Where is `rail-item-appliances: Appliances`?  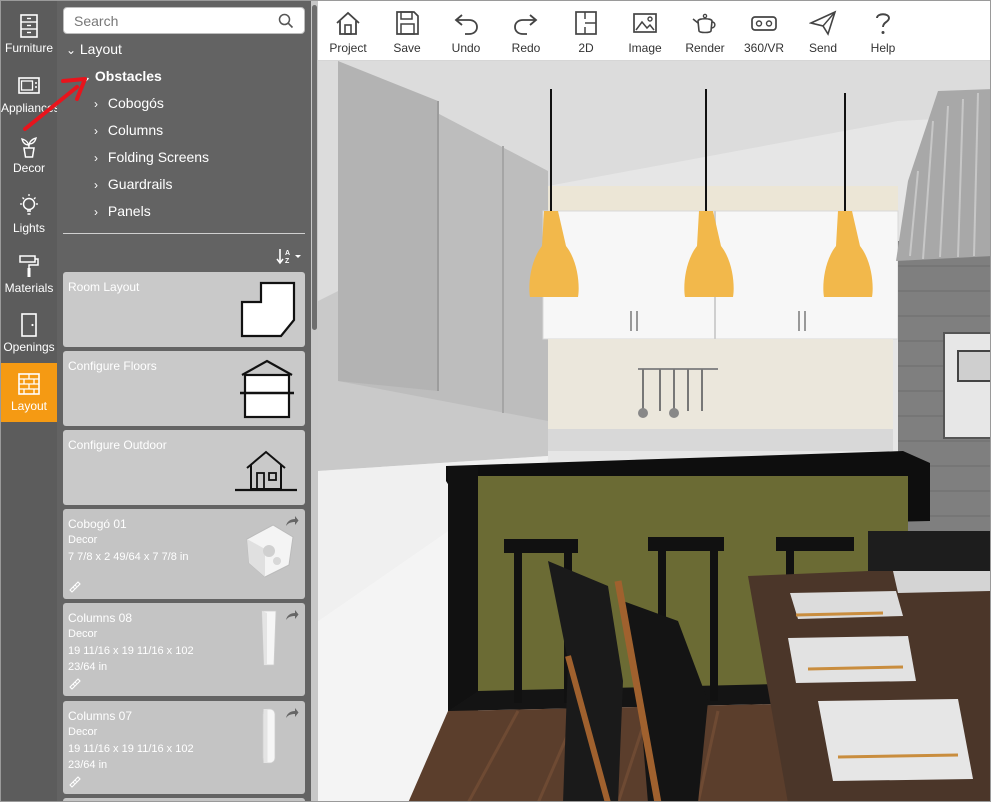 rail-item-appliances: Appliances is located at coordinates (29, 94).